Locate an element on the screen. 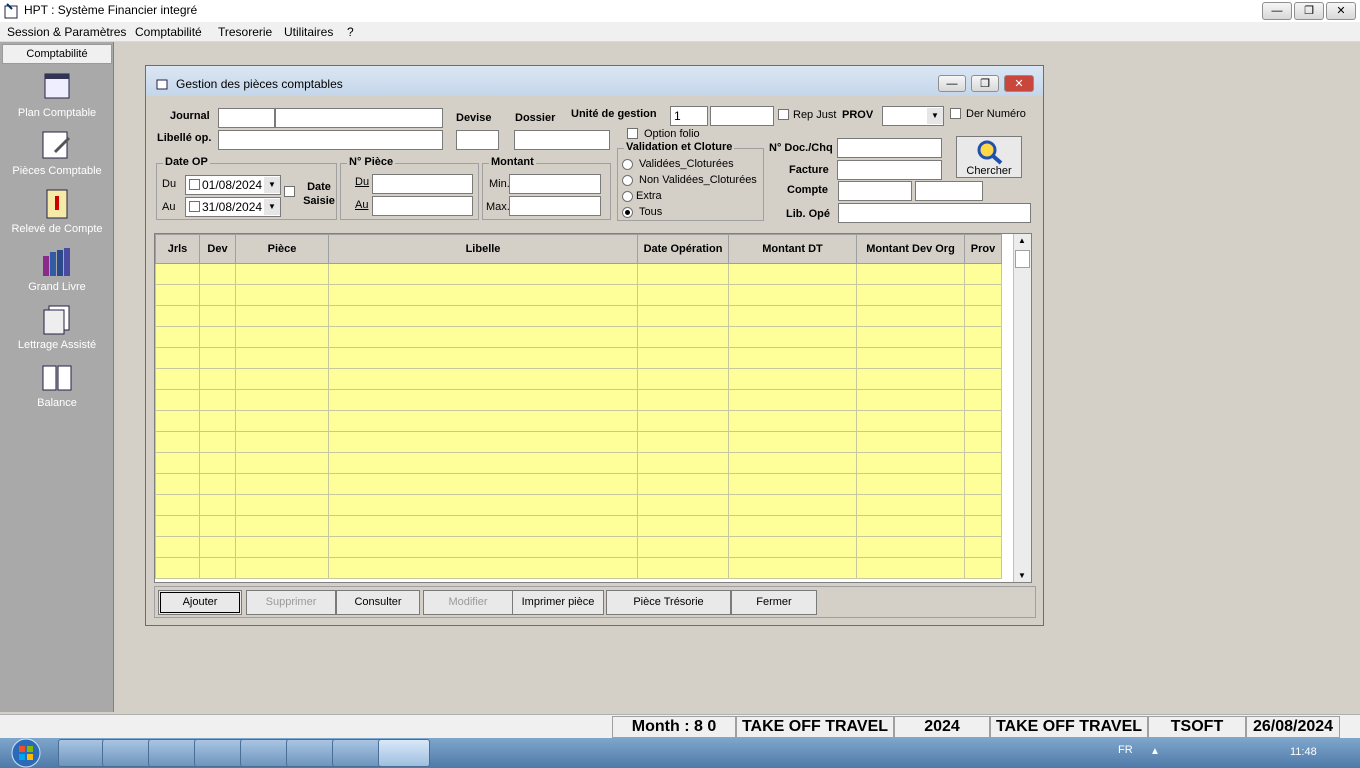 The width and height of the screenshot is (1360, 768). unite-name-input is located at coordinates (742, 116).